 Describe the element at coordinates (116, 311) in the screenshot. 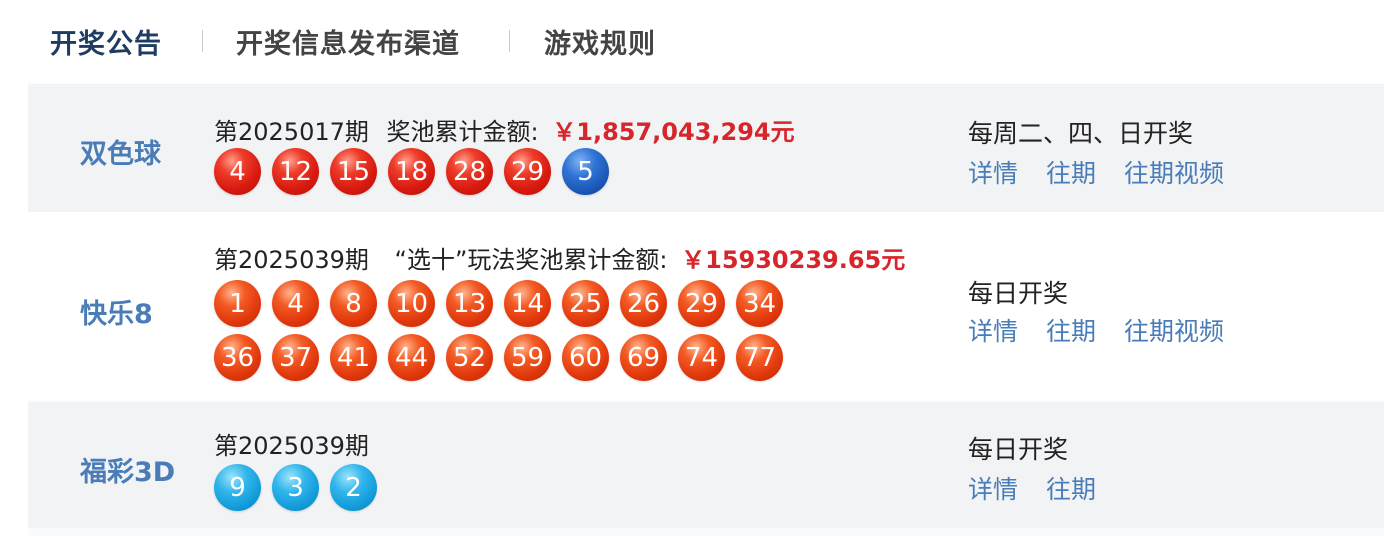

I see `game-name: 快乐8` at that location.